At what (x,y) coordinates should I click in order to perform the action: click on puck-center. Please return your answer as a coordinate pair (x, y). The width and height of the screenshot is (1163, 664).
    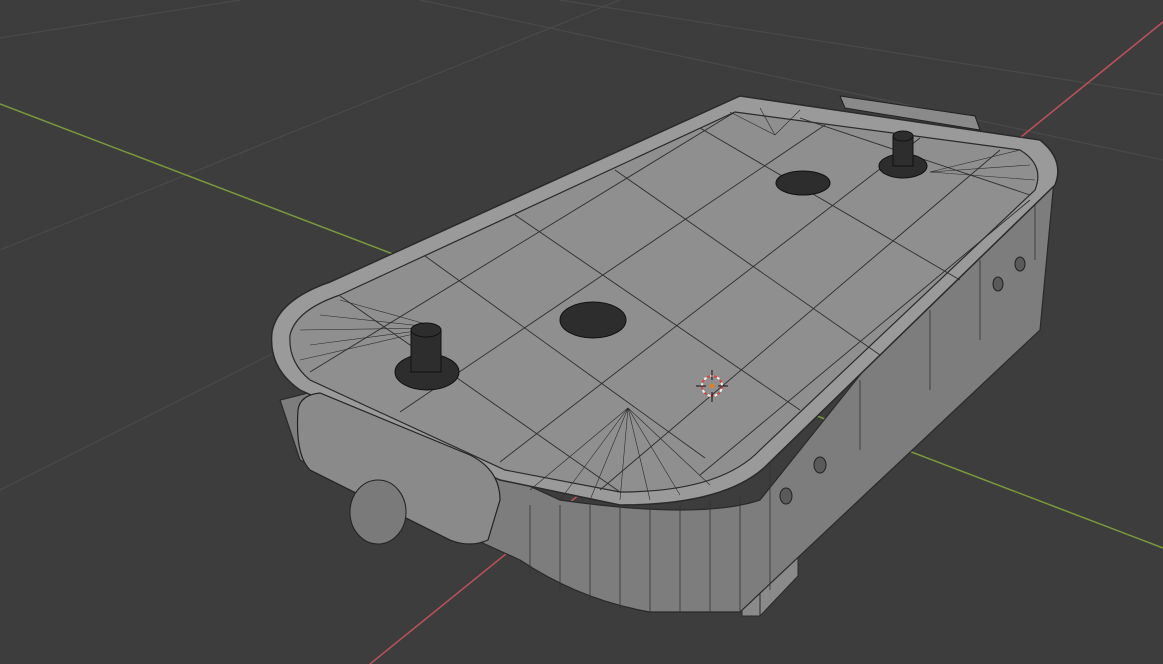
    Looking at the image, I should click on (593, 320).